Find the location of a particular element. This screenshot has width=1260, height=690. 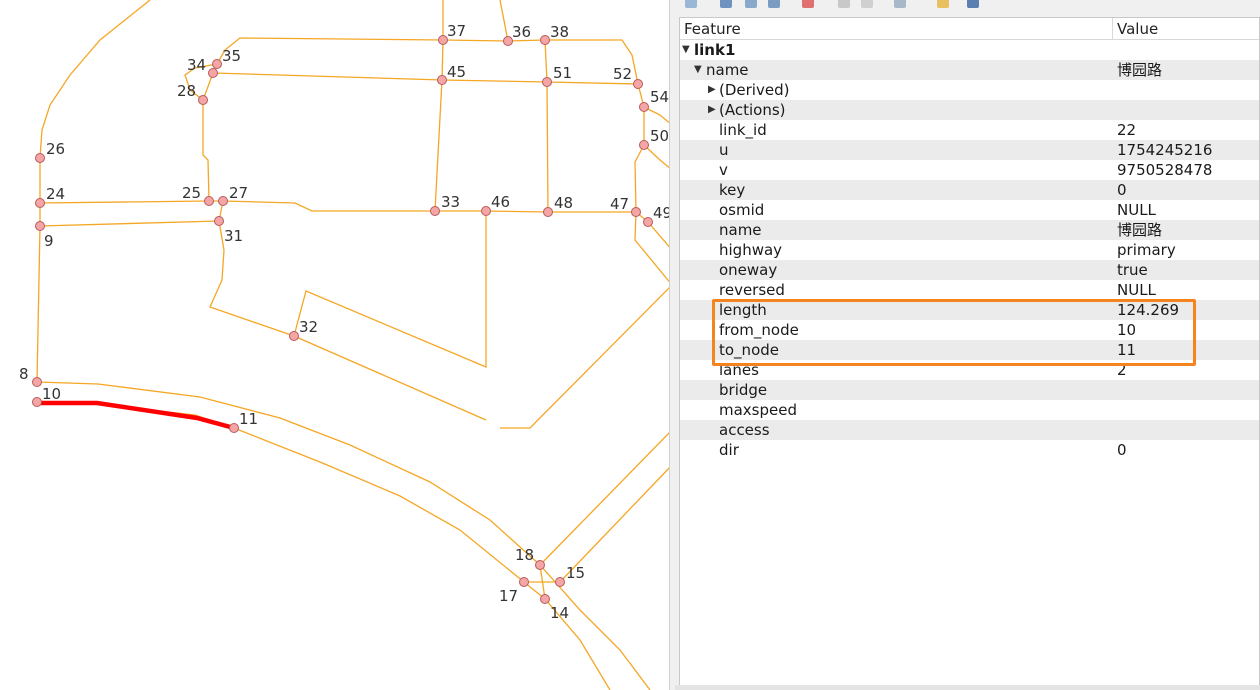

tree-row: key 0 is located at coordinates (969, 190).